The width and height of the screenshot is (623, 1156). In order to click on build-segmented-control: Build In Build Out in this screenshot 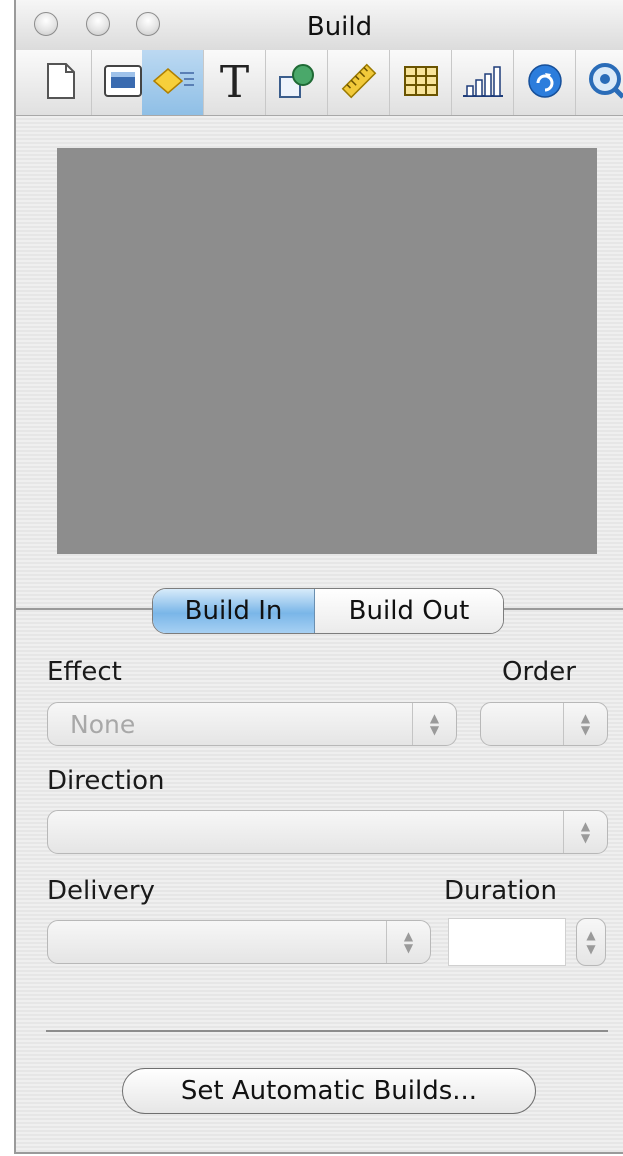, I will do `click(328, 611)`.